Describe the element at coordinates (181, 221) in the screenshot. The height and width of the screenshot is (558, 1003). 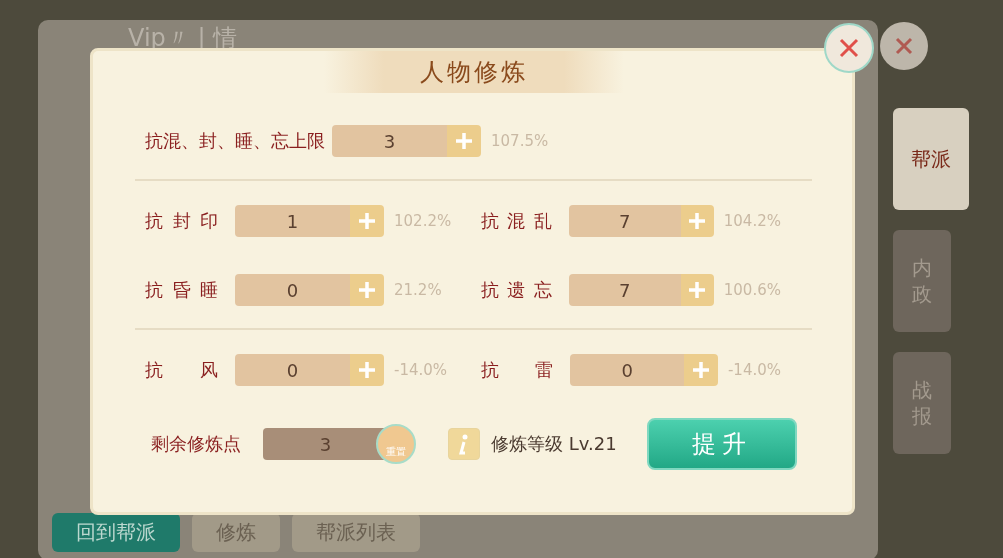
I see `stat-label: 抗封印` at that location.